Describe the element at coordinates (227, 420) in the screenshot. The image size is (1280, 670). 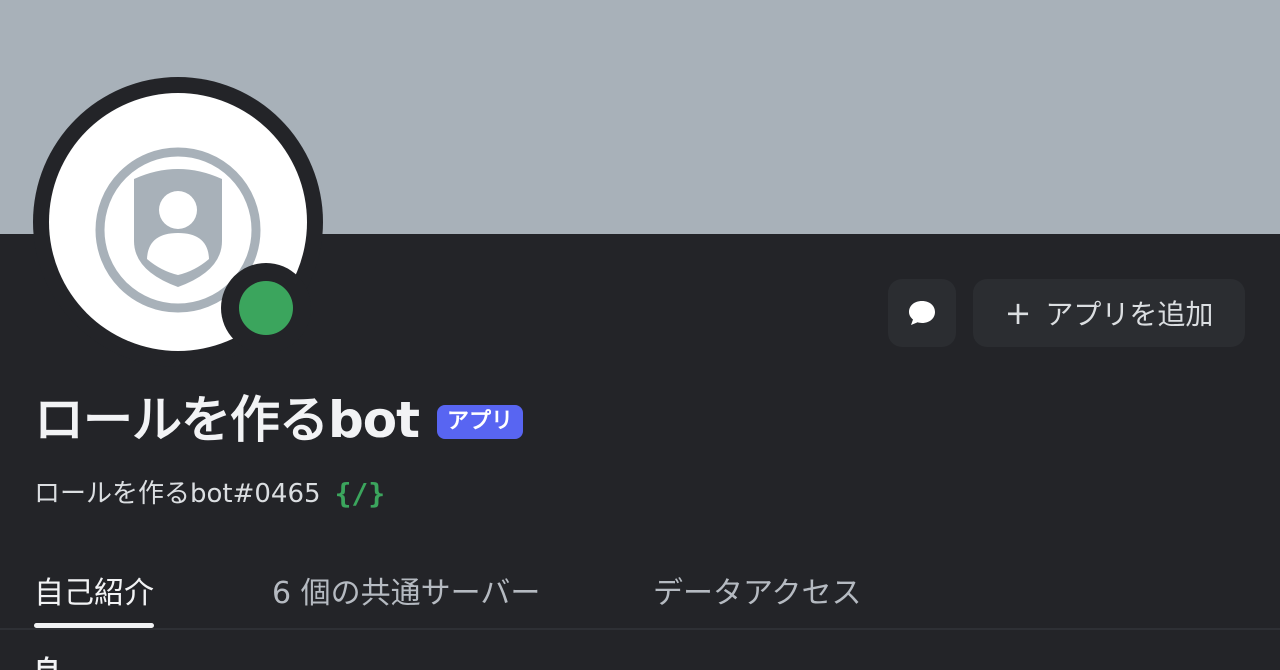
I see `display-name: ロールを作るbot` at that location.